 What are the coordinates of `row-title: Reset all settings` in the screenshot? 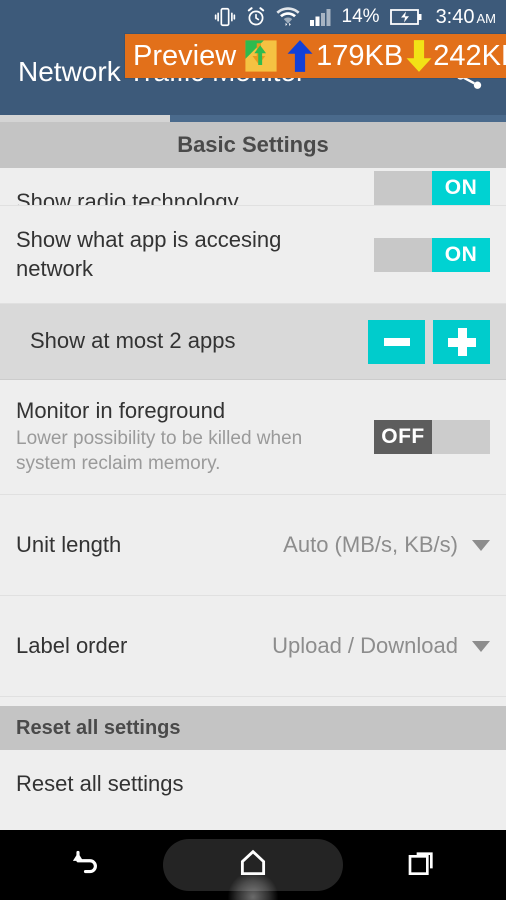 It's located at (100, 783).